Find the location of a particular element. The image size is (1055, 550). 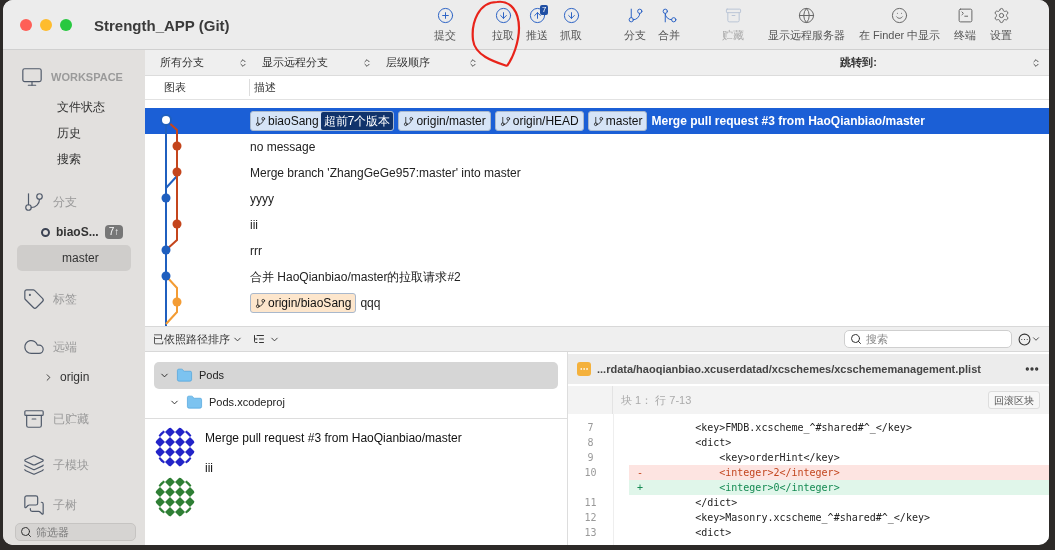

sidebar-item: origin is located at coordinates (74, 377).